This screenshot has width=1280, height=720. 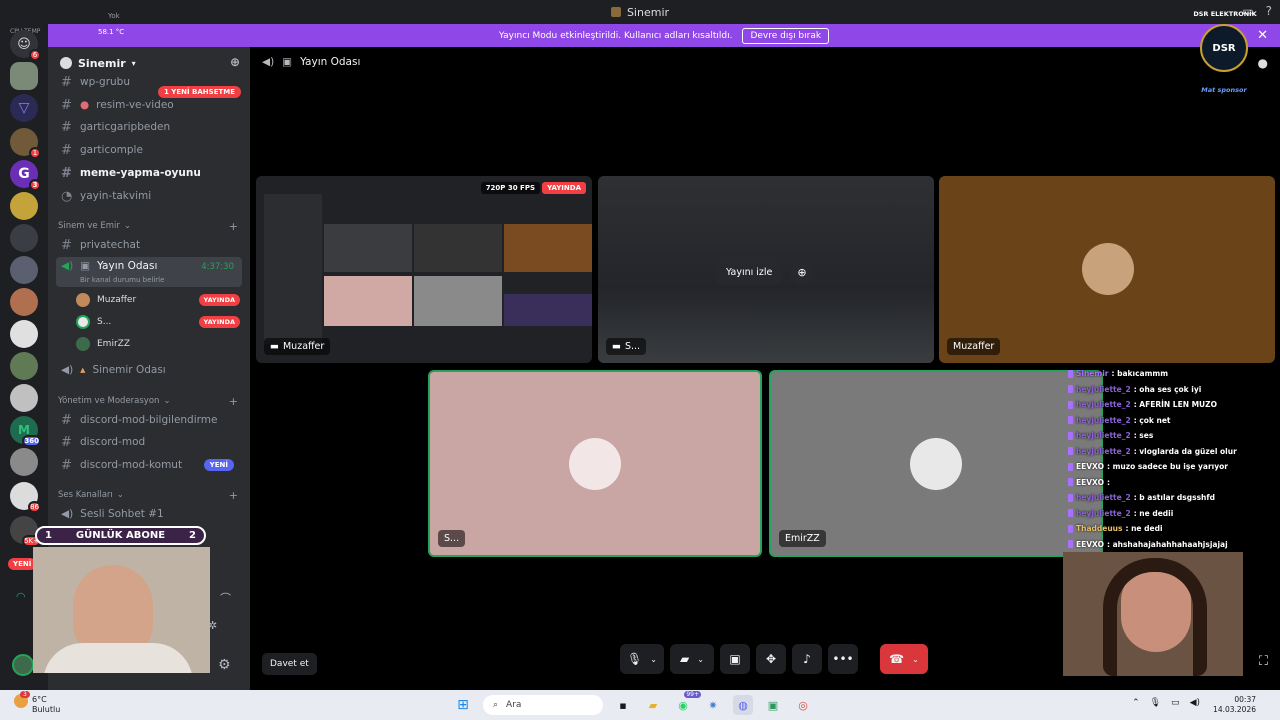 What do you see at coordinates (224, 665) in the screenshot?
I see `settings-gear-icon: ⚙` at bounding box center [224, 665].